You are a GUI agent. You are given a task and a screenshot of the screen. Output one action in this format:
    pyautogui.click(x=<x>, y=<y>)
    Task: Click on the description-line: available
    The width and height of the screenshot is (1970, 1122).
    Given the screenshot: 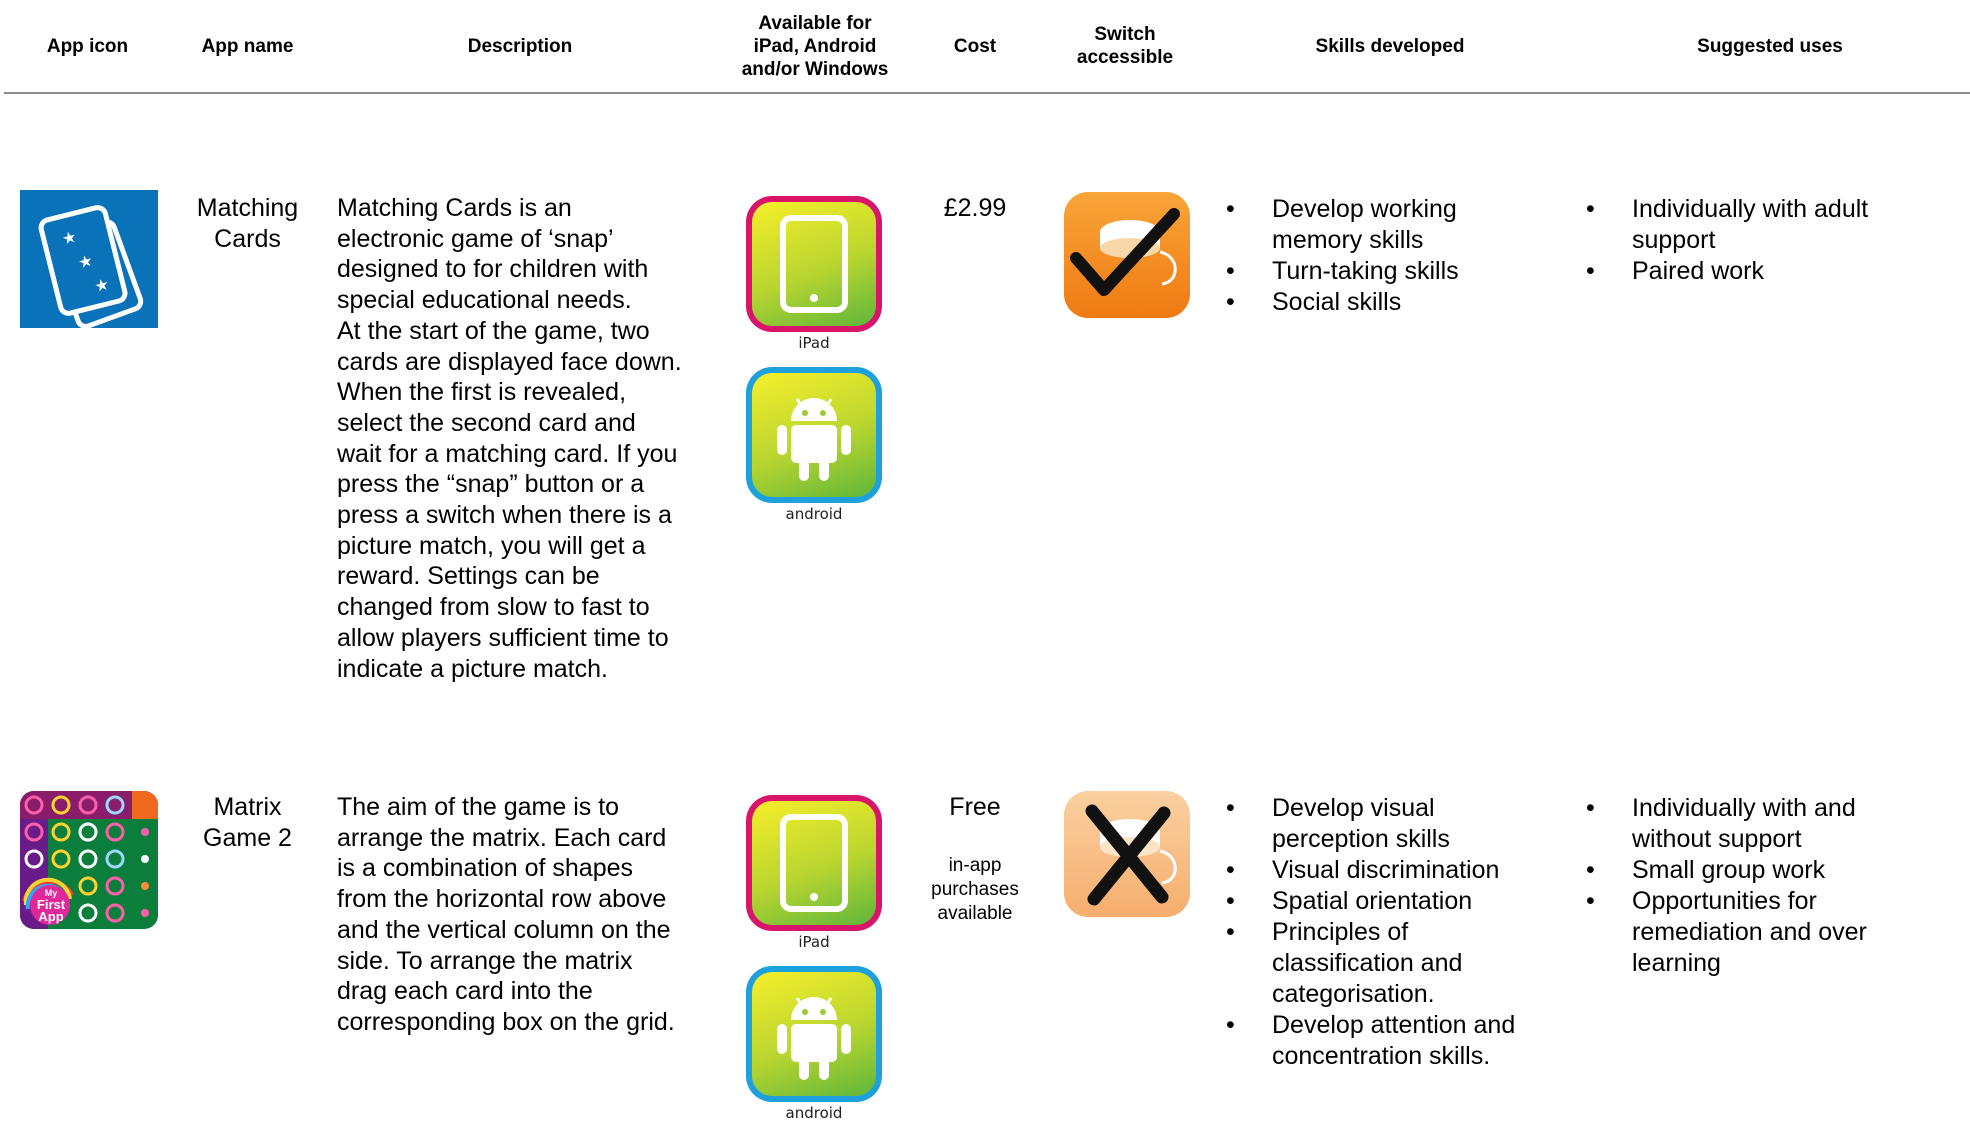 What is the action you would take?
    pyautogui.click(x=975, y=913)
    